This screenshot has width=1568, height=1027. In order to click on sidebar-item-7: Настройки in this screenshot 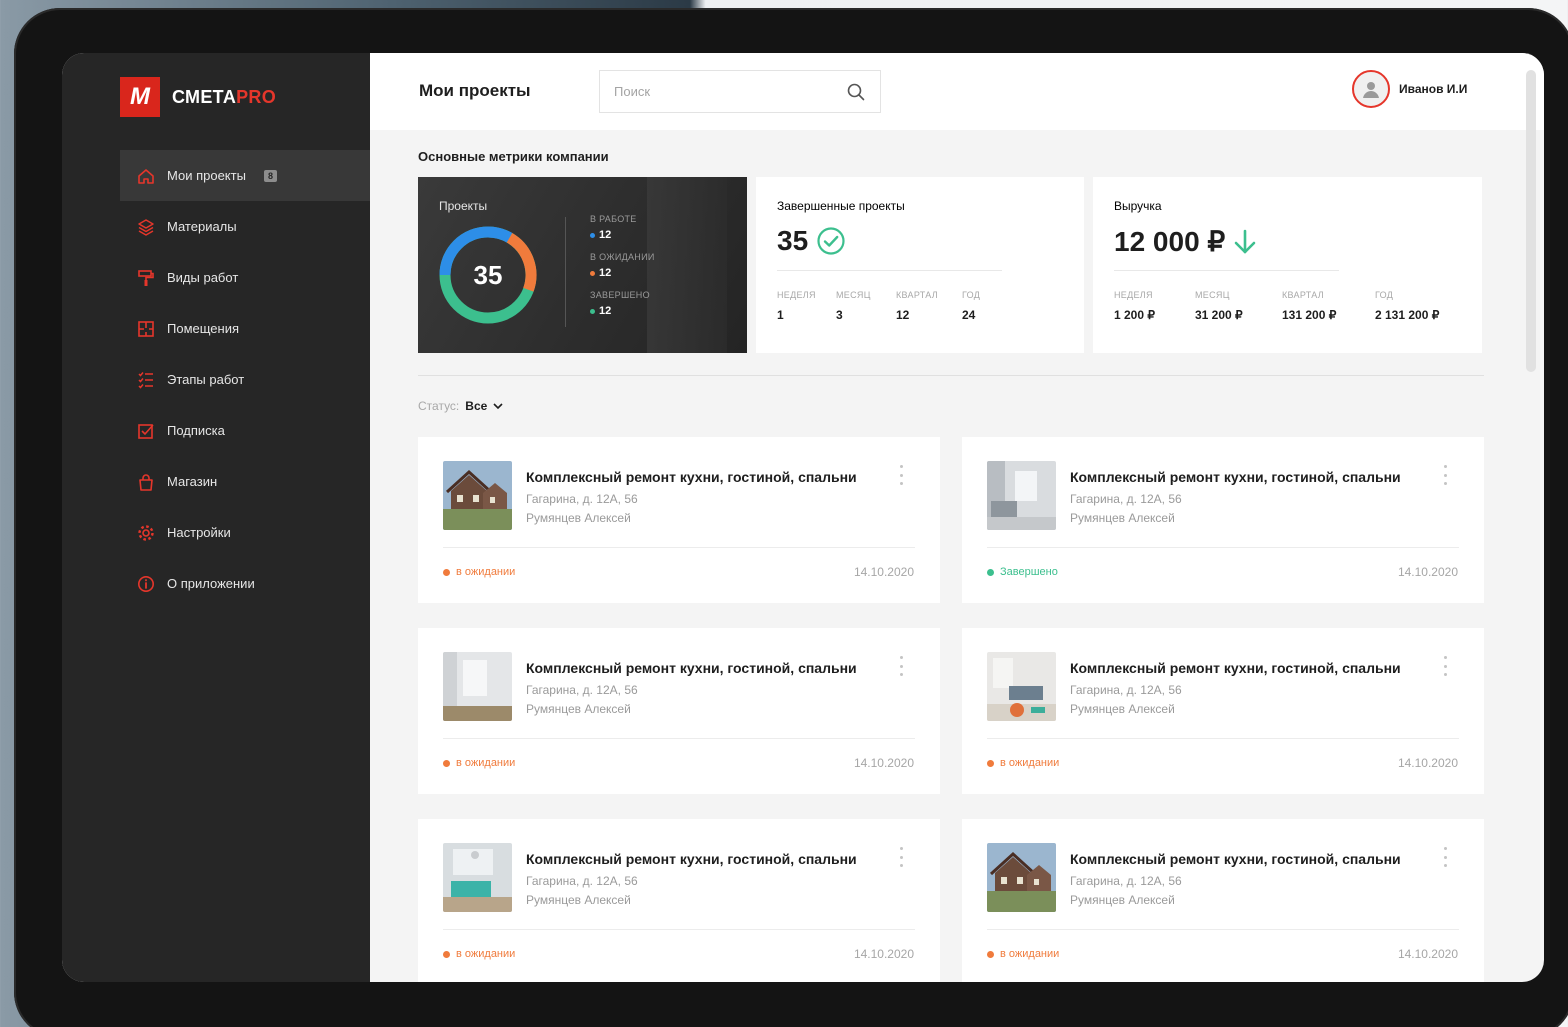, I will do `click(245, 532)`.